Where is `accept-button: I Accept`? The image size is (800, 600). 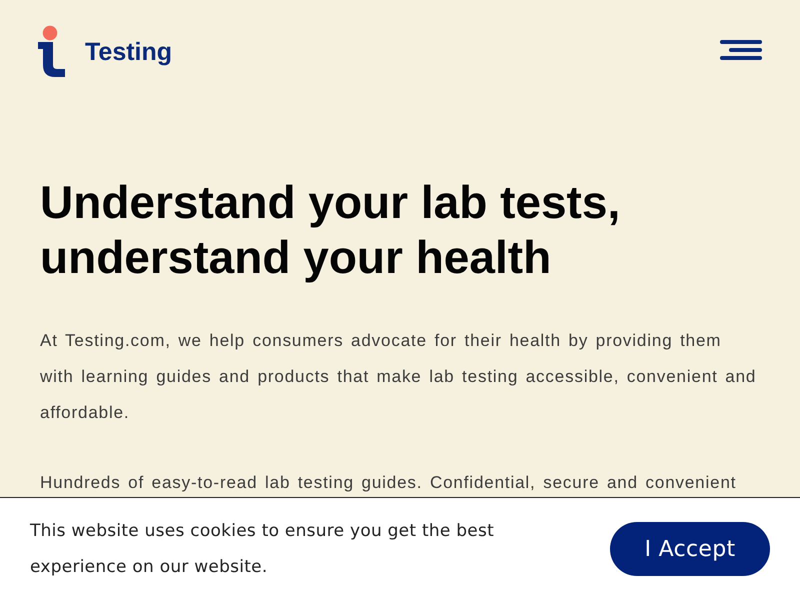 accept-button: I Accept is located at coordinates (690, 549).